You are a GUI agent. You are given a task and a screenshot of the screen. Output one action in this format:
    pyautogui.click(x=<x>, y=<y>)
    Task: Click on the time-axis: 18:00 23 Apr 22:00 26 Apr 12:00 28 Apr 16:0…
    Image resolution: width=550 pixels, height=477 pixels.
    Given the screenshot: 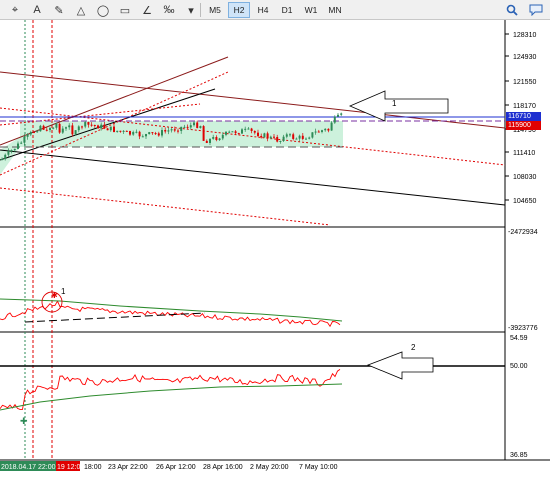 What is the action you would take?
    pyautogui.click(x=211, y=467)
    